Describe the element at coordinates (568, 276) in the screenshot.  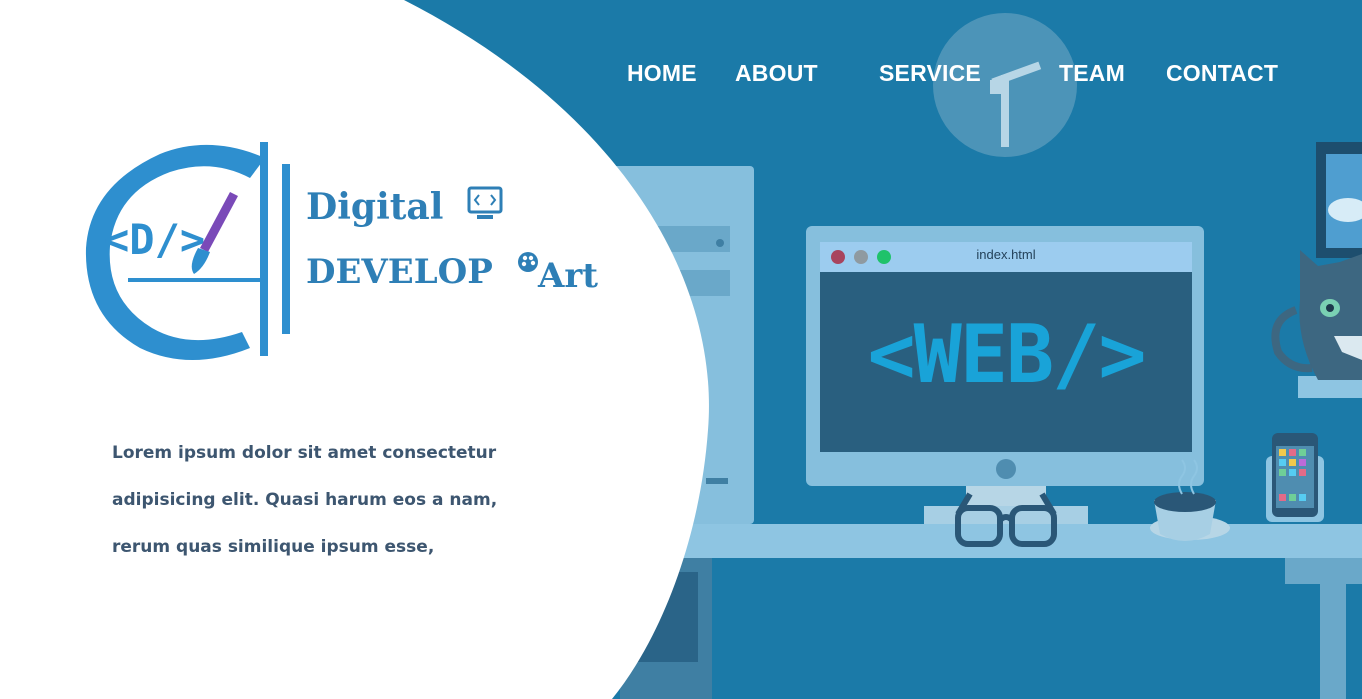
I see `brand-name-suffix: Art` at that location.